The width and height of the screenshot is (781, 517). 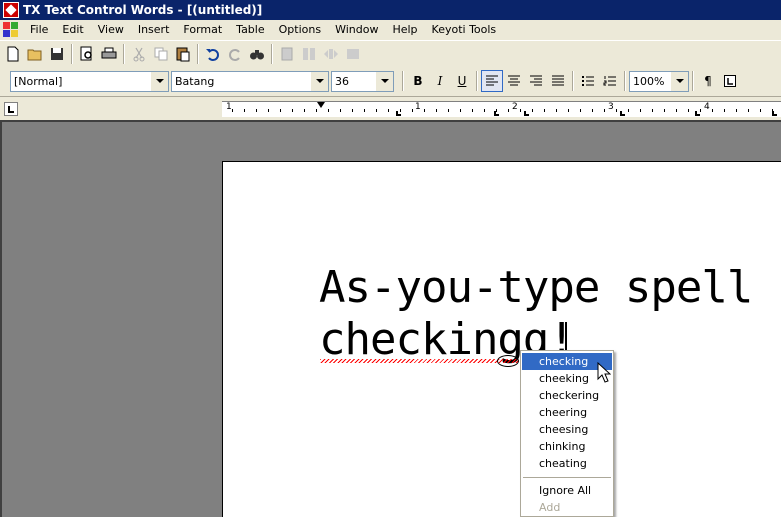 What do you see at coordinates (610, 81) in the screenshot?
I see `numbering-button` at bounding box center [610, 81].